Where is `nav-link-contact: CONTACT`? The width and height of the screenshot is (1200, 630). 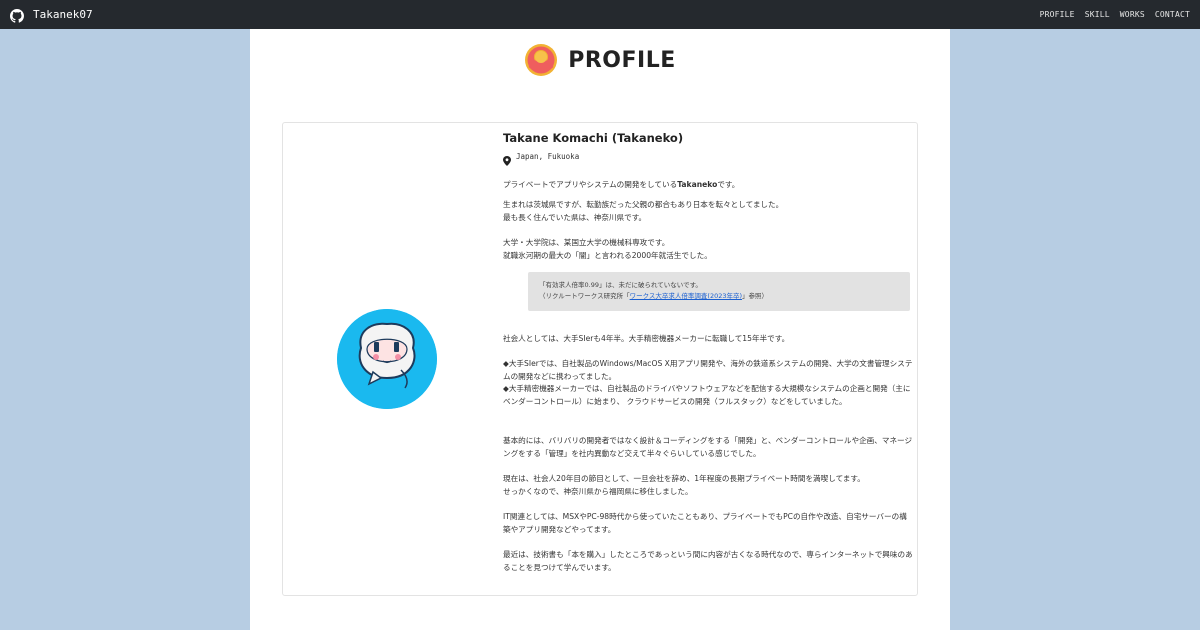
nav-link-contact: CONTACT is located at coordinates (1172, 14).